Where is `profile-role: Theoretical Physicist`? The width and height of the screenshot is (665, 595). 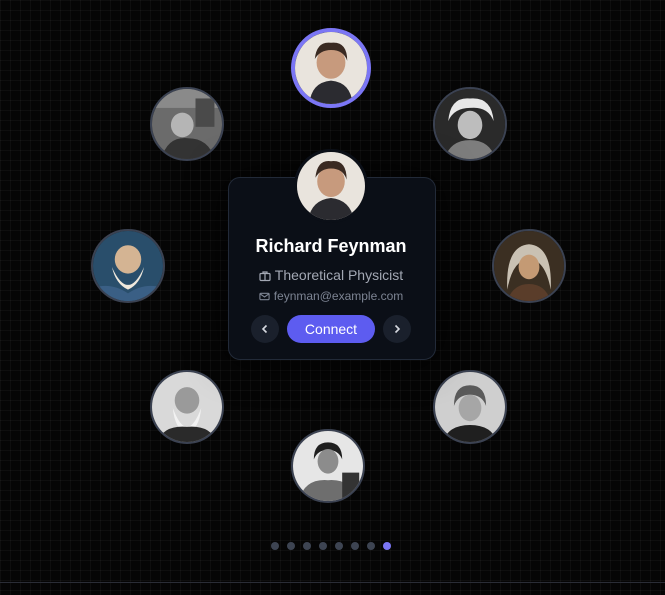
profile-role: Theoretical Physicist is located at coordinates (331, 275).